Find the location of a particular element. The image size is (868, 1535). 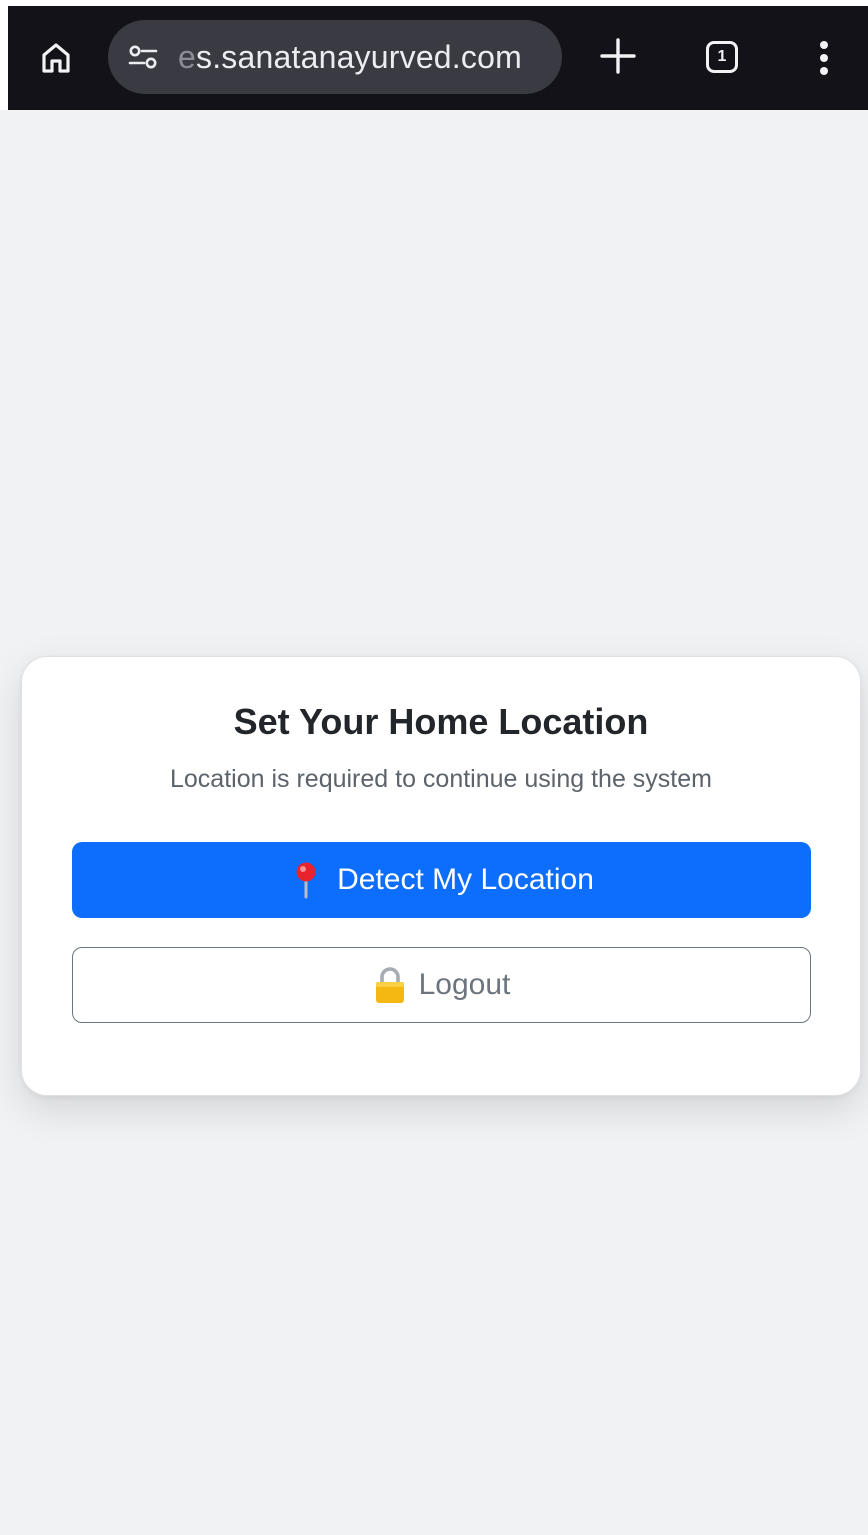

new-tab-button is located at coordinates (618, 56).